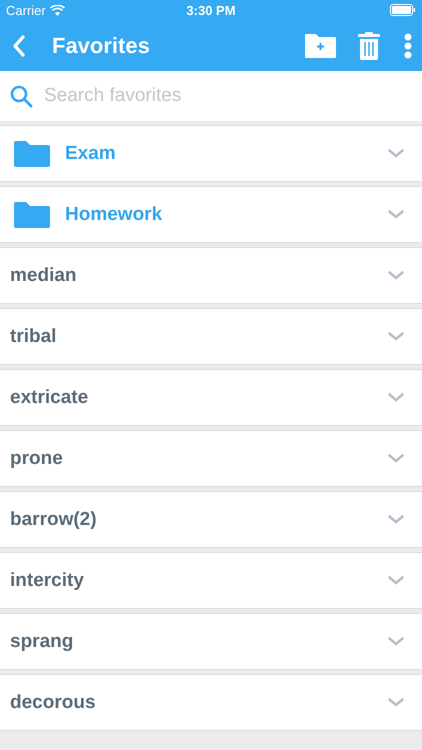  I want to click on word-row: extricate, so click(211, 397).